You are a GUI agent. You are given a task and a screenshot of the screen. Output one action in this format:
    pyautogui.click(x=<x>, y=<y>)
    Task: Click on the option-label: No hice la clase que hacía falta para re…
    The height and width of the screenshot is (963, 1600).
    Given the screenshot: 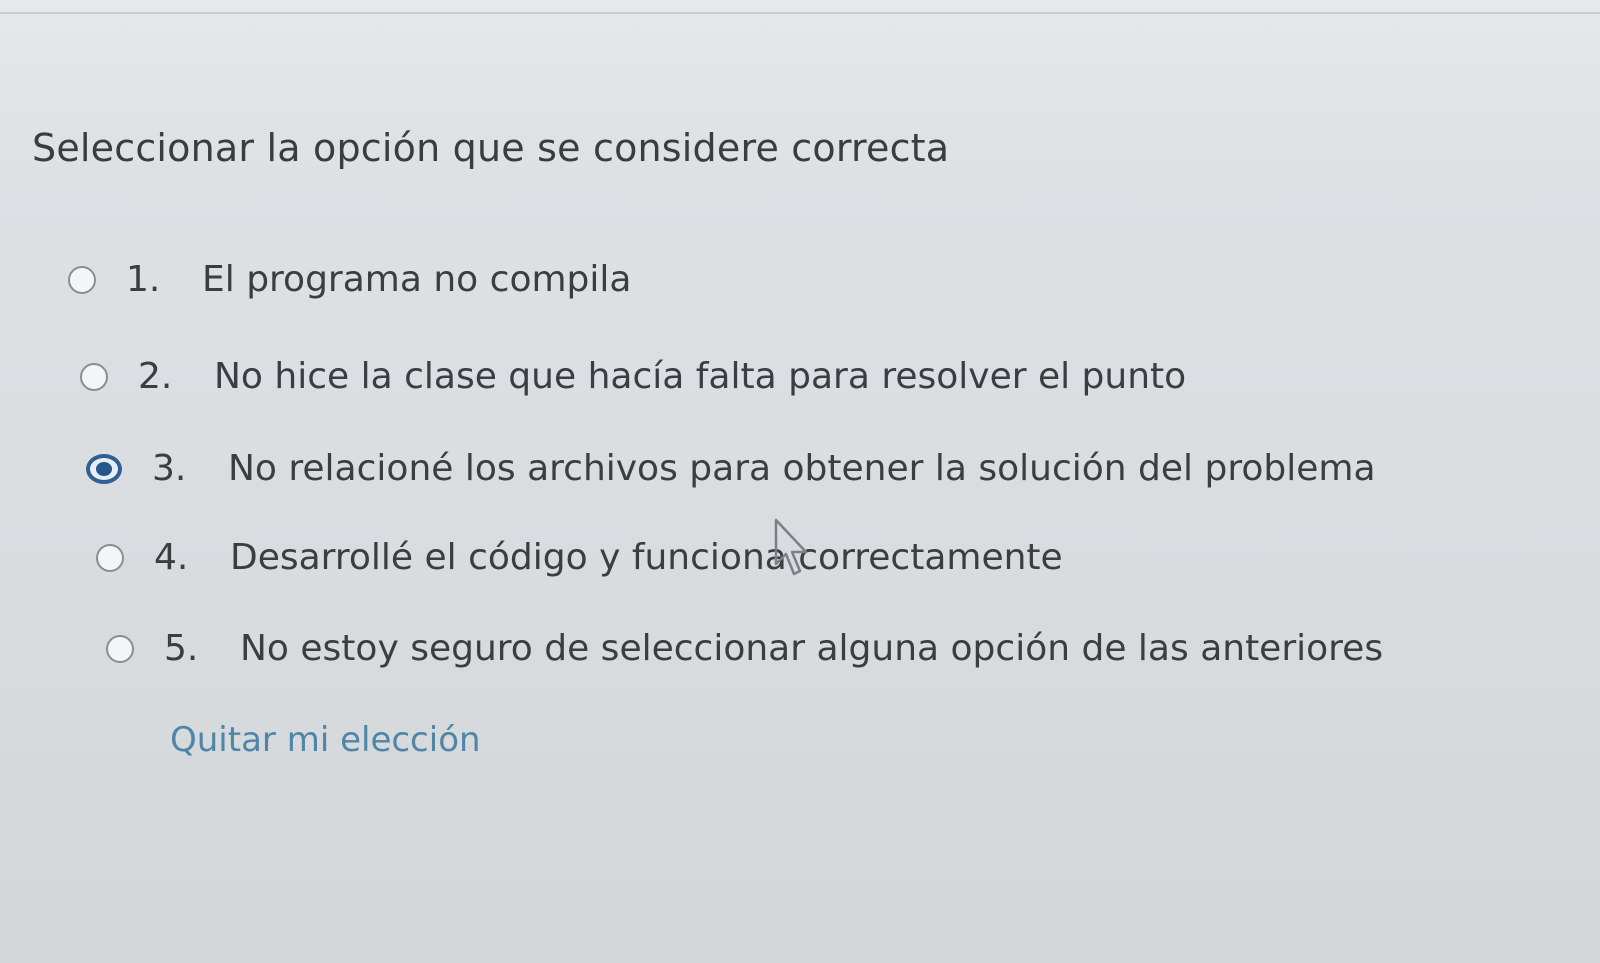 What is the action you would take?
    pyautogui.click(x=700, y=376)
    